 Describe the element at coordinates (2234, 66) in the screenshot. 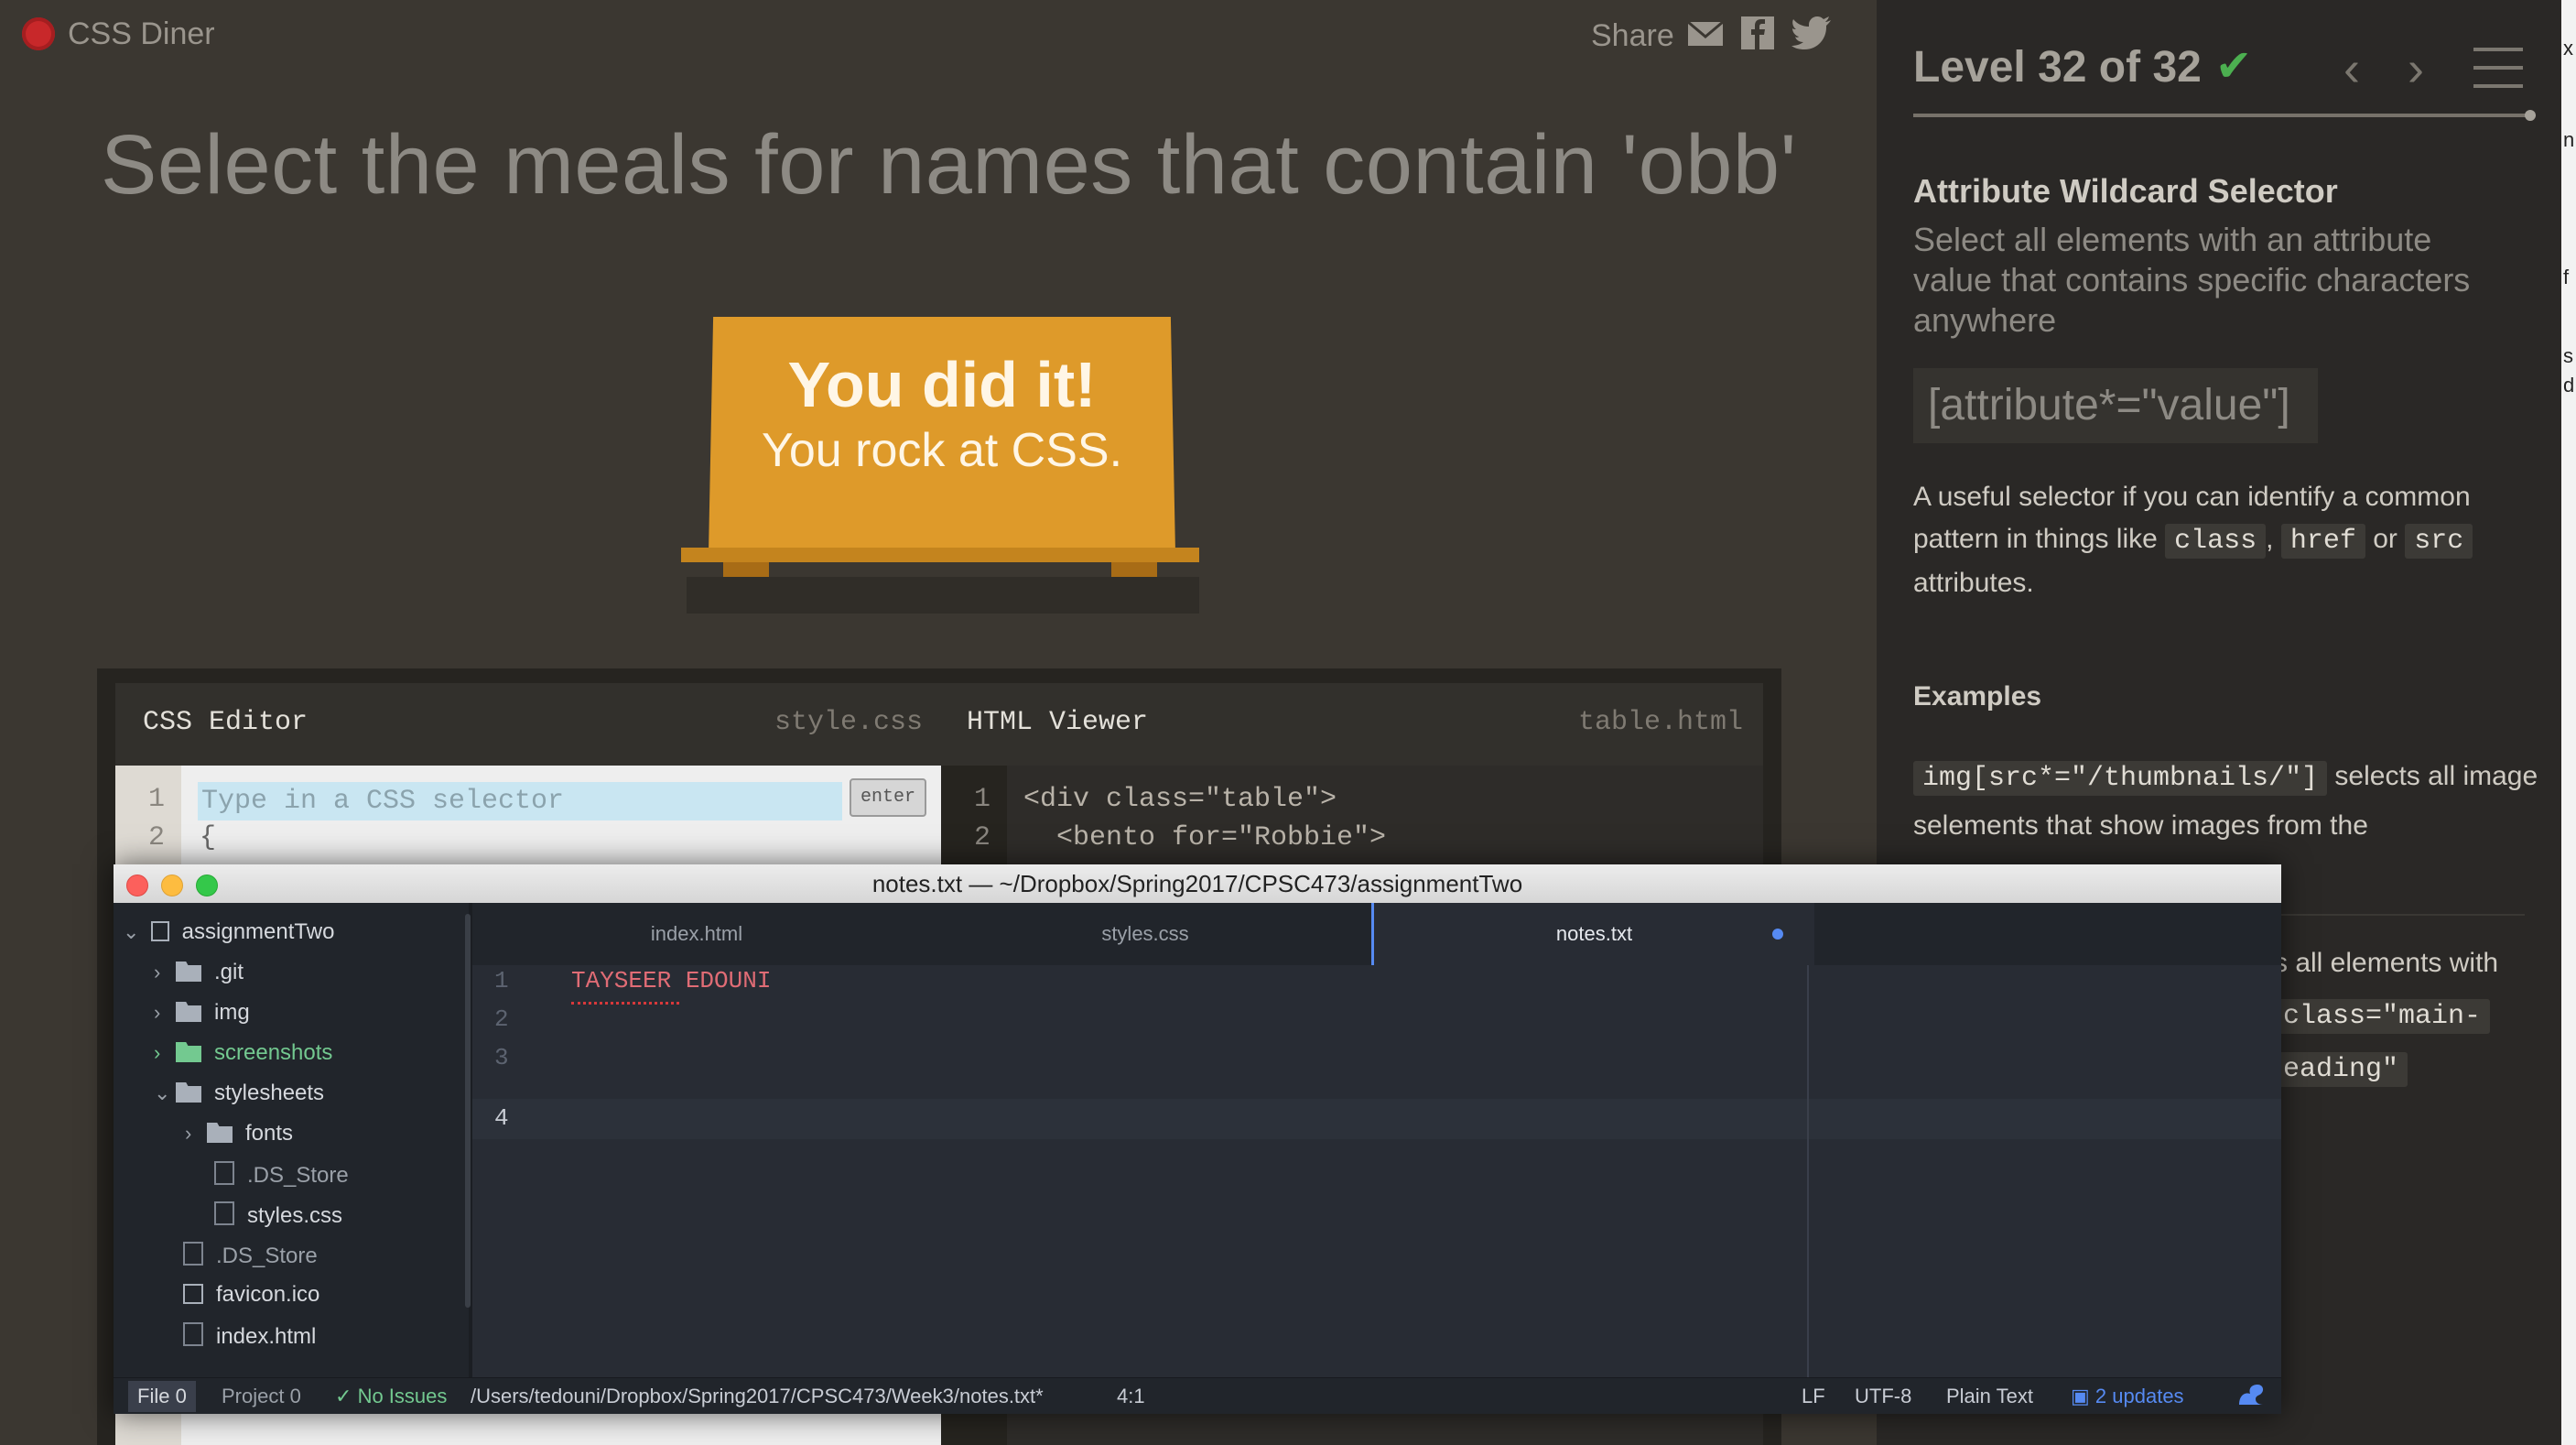

I see `completed-check-icon: ✔` at that location.